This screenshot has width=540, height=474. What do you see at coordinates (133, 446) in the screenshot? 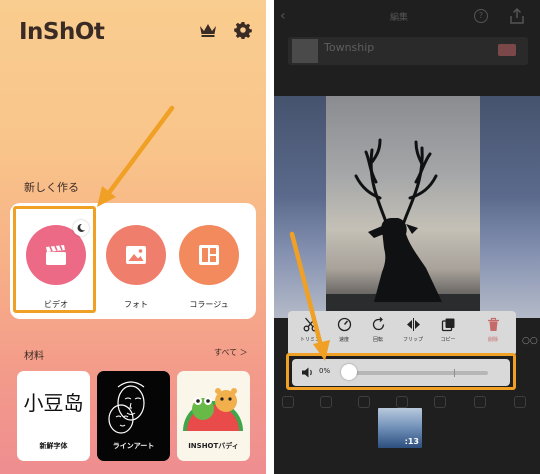
I see `material-label: ラインアート` at bounding box center [133, 446].